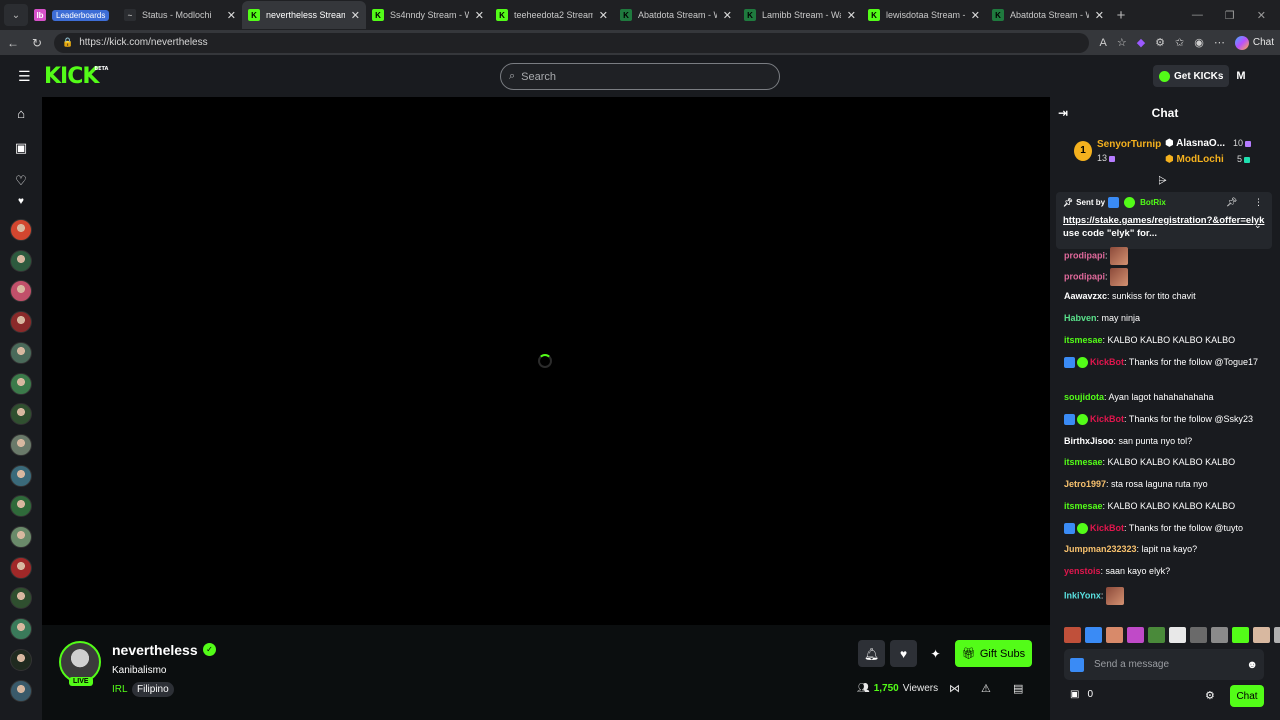  What do you see at coordinates (1194, 159) in the screenshot?
I see `leader-name-3: ⬢ ModLochi` at bounding box center [1194, 159].